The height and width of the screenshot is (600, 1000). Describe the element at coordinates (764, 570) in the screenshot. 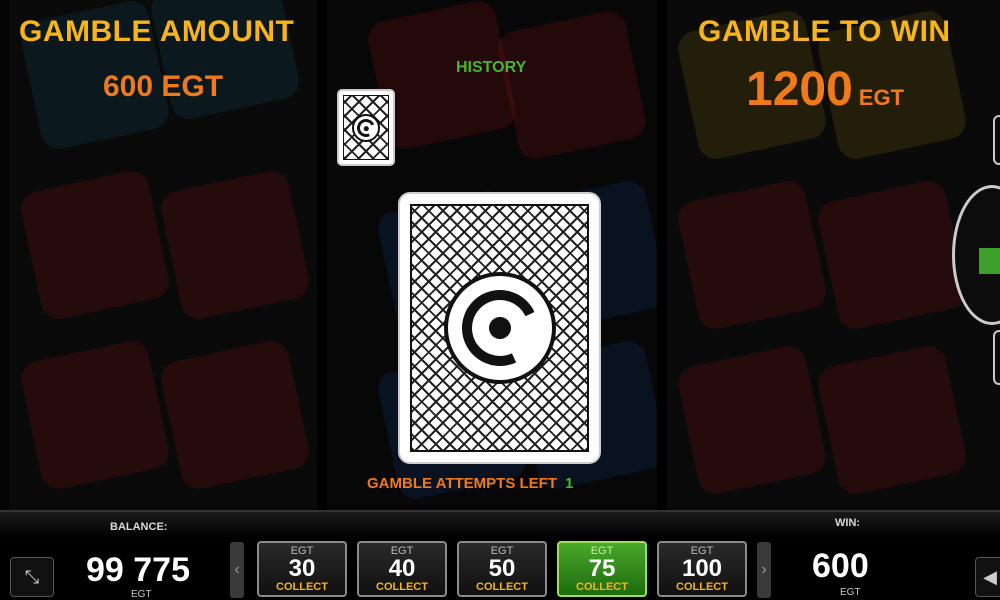

I see `coins-scroll-right-button: ›` at that location.